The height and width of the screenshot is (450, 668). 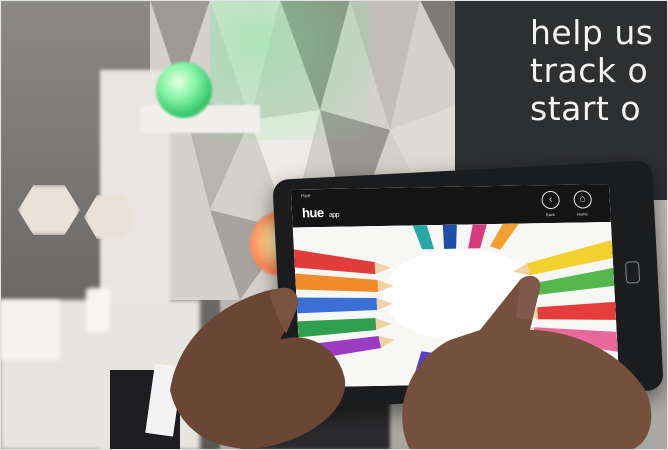 What do you see at coordinates (550, 214) in the screenshot?
I see `back-label: Back` at bounding box center [550, 214].